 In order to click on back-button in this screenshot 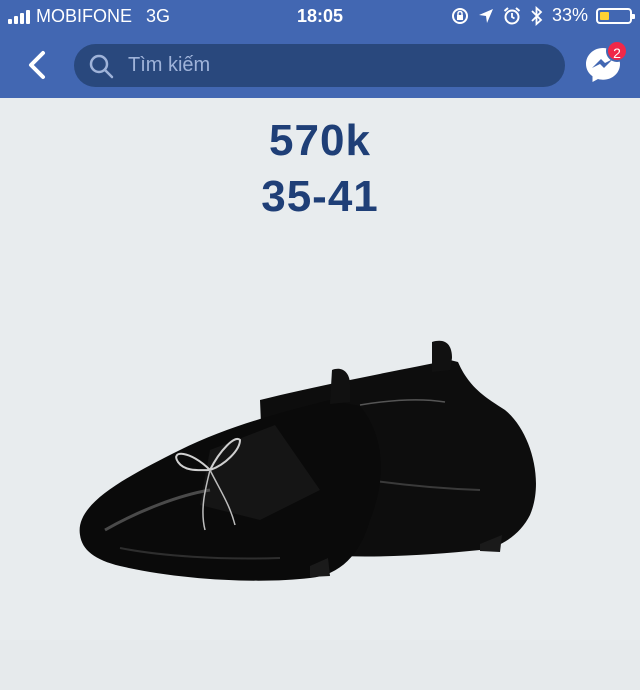, I will do `click(37, 65)`.